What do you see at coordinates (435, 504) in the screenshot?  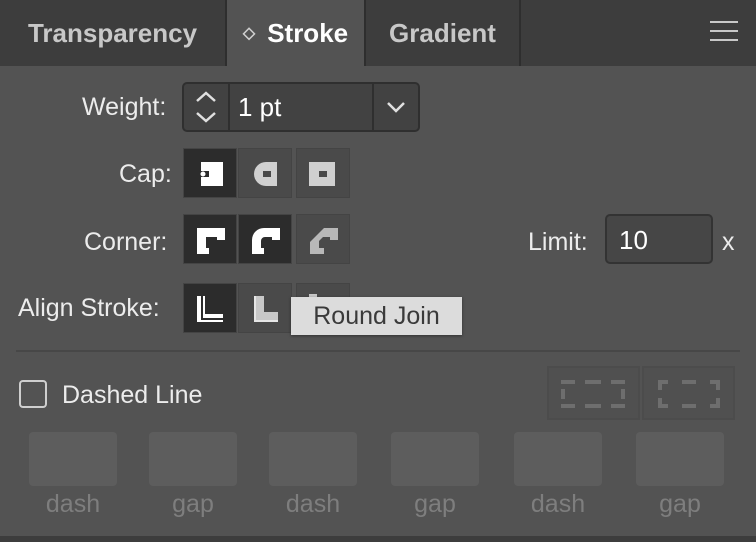 I see `gap-2-label: gap` at bounding box center [435, 504].